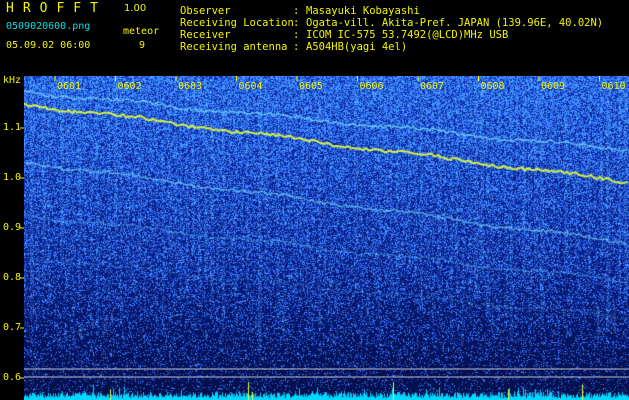 The width and height of the screenshot is (629, 400). I want to click on freq-tick-label: 0.9, so click(12, 227).